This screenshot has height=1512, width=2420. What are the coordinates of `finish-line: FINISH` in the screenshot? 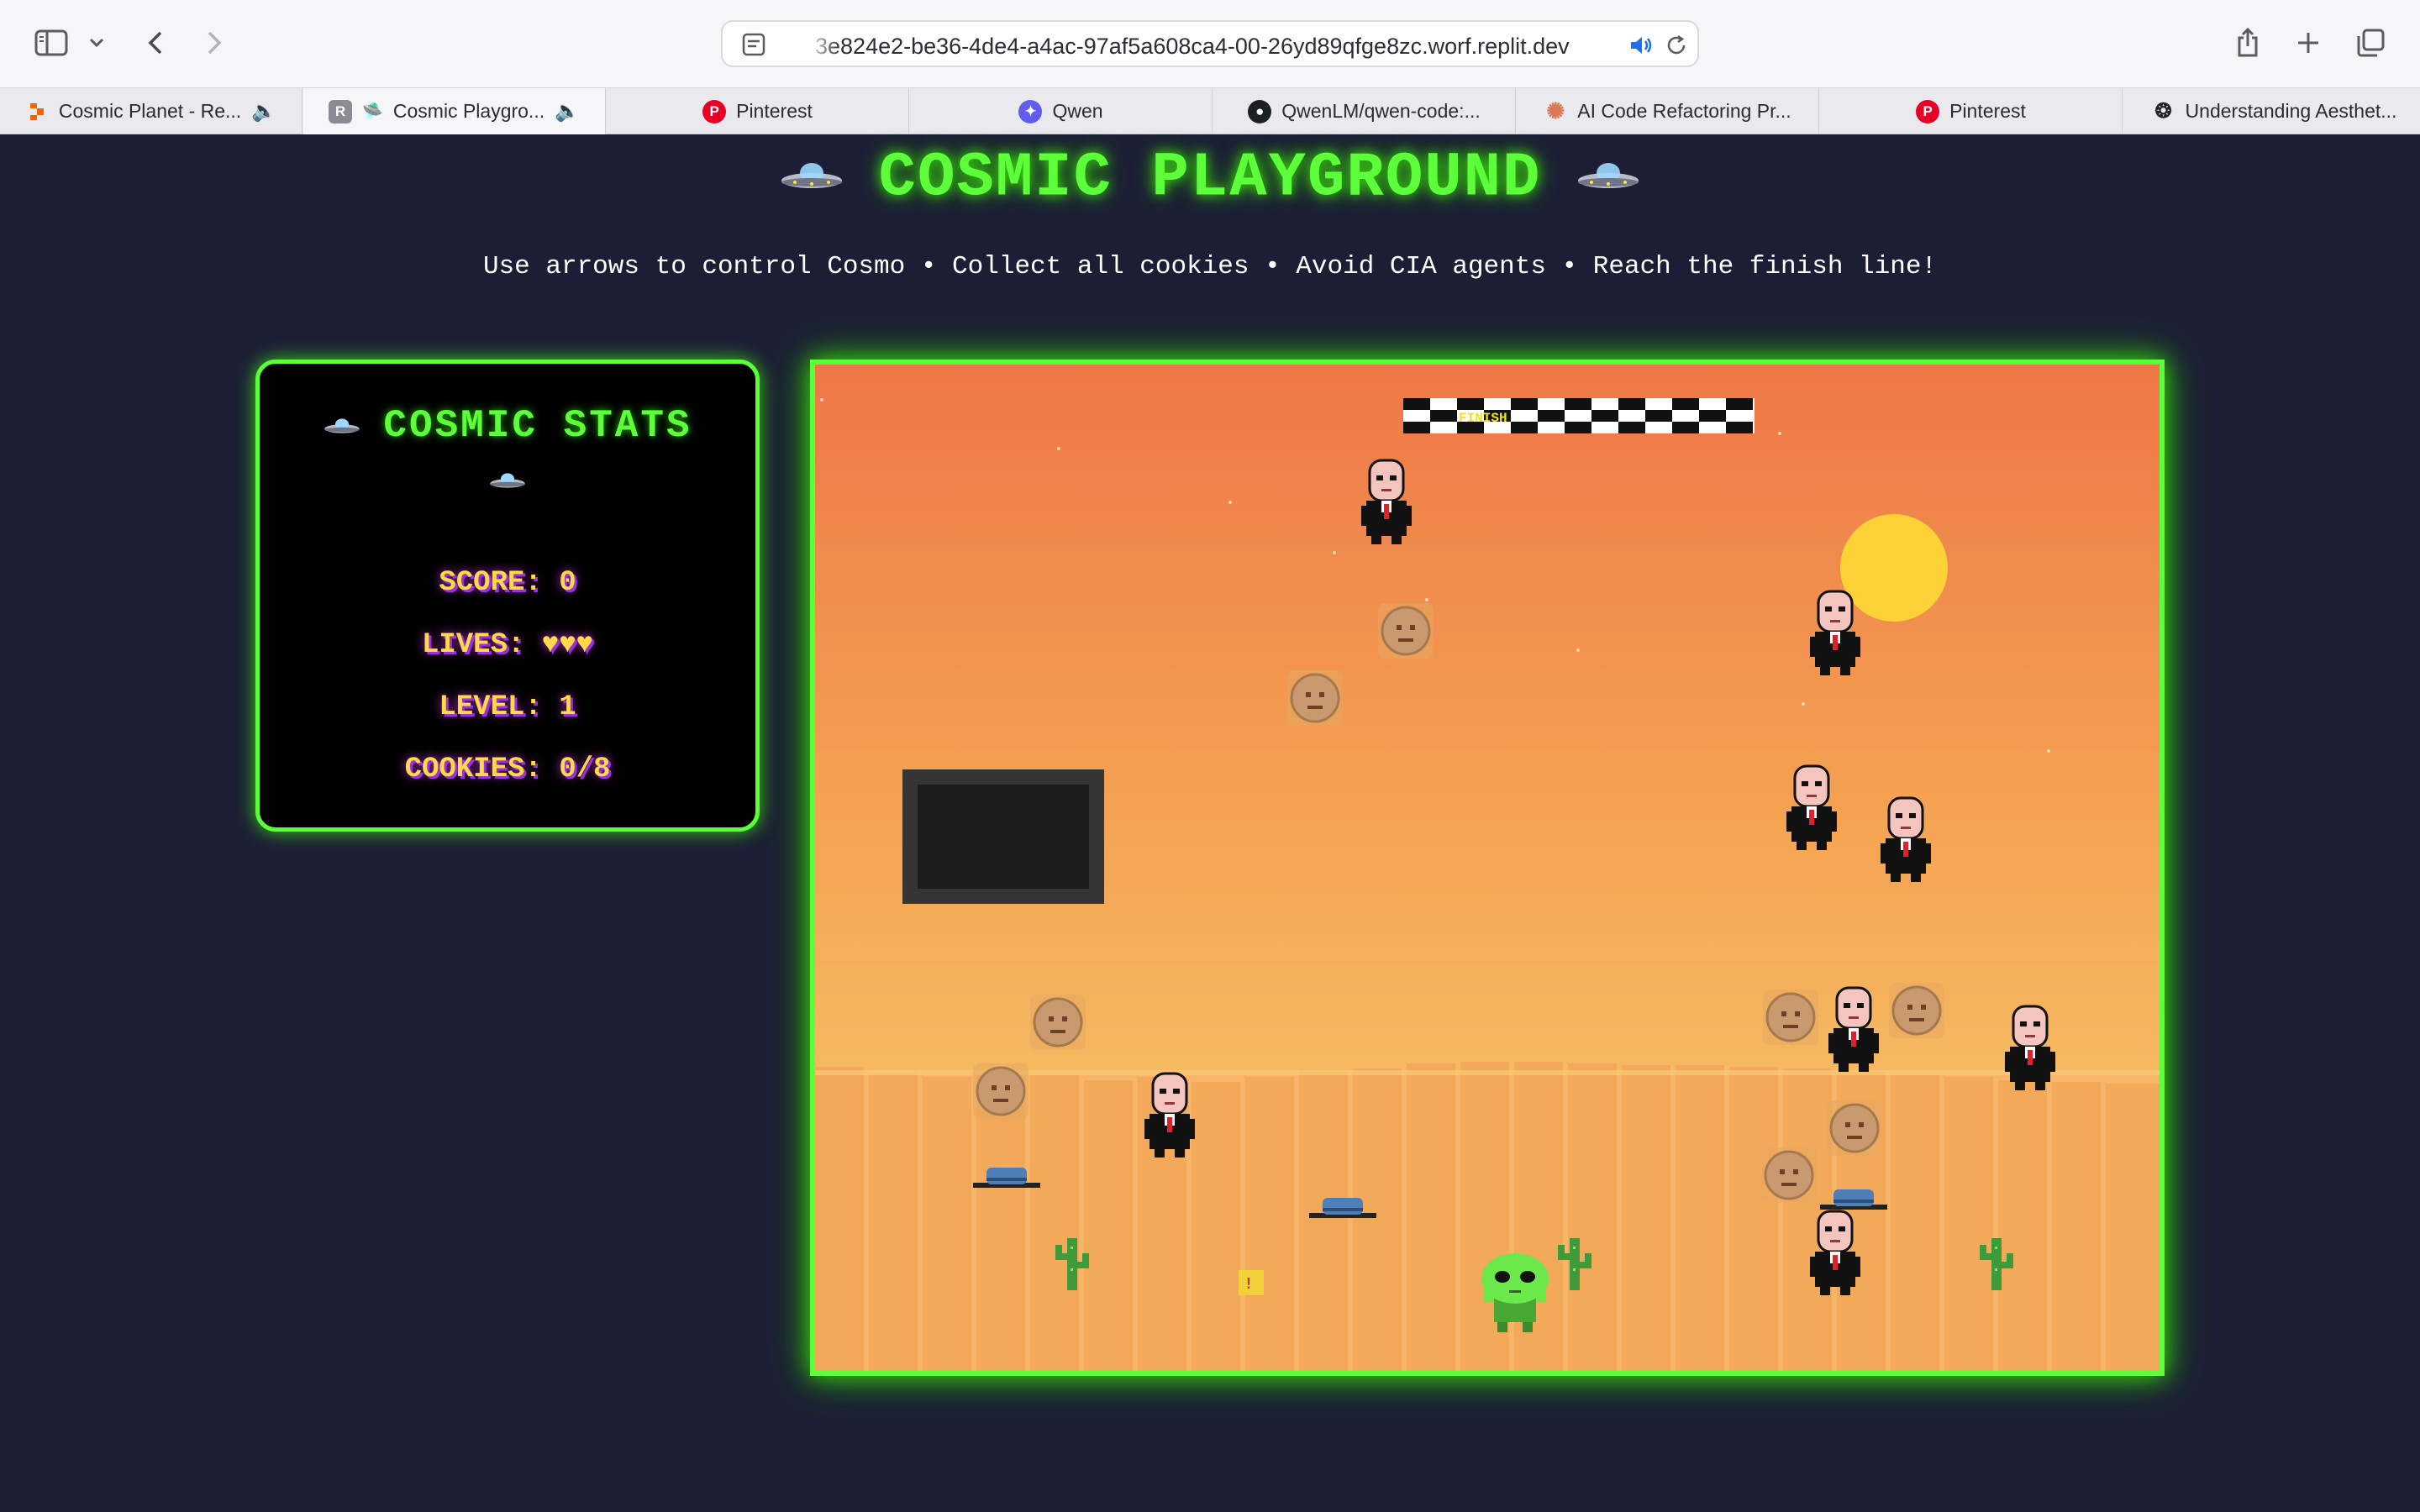 It's located at (1578, 415).